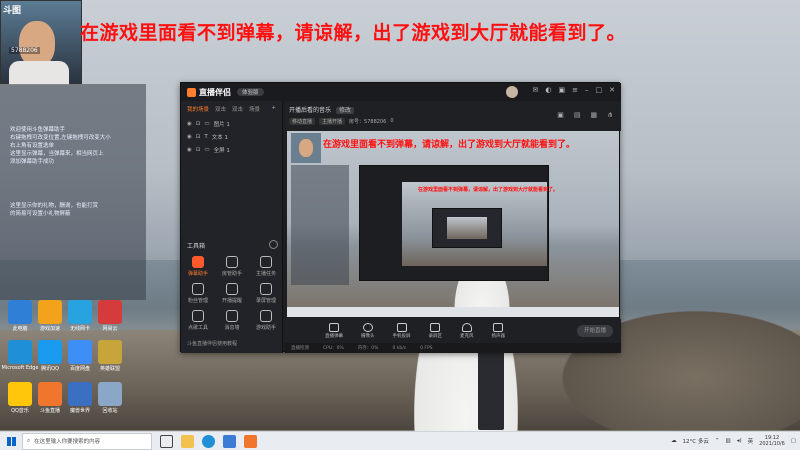 This screenshot has height=450, width=800. What do you see at coordinates (273, 244) in the screenshot?
I see `tools-settings-icon` at bounding box center [273, 244].